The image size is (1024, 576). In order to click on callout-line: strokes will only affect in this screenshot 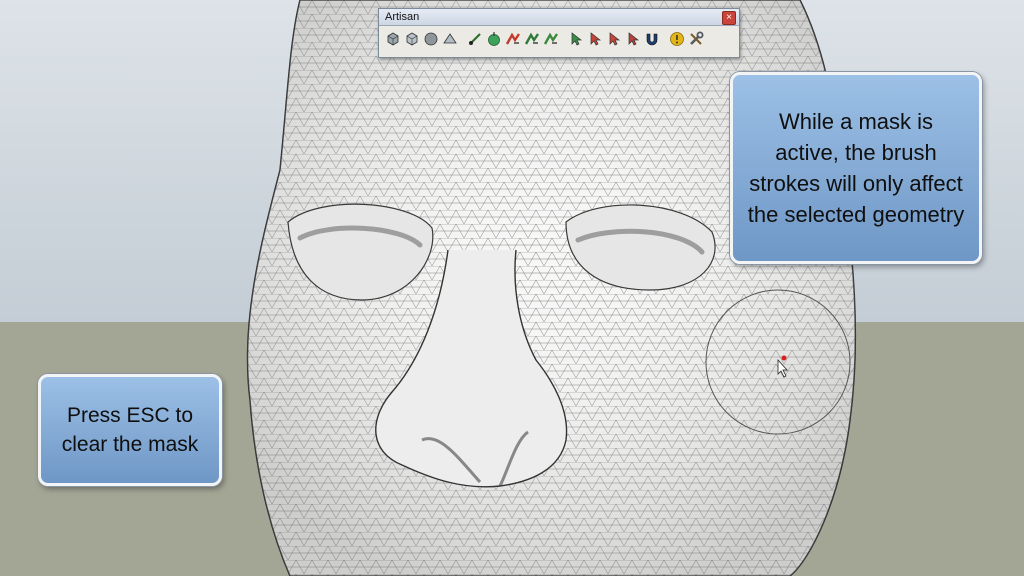, I will do `click(856, 183)`.